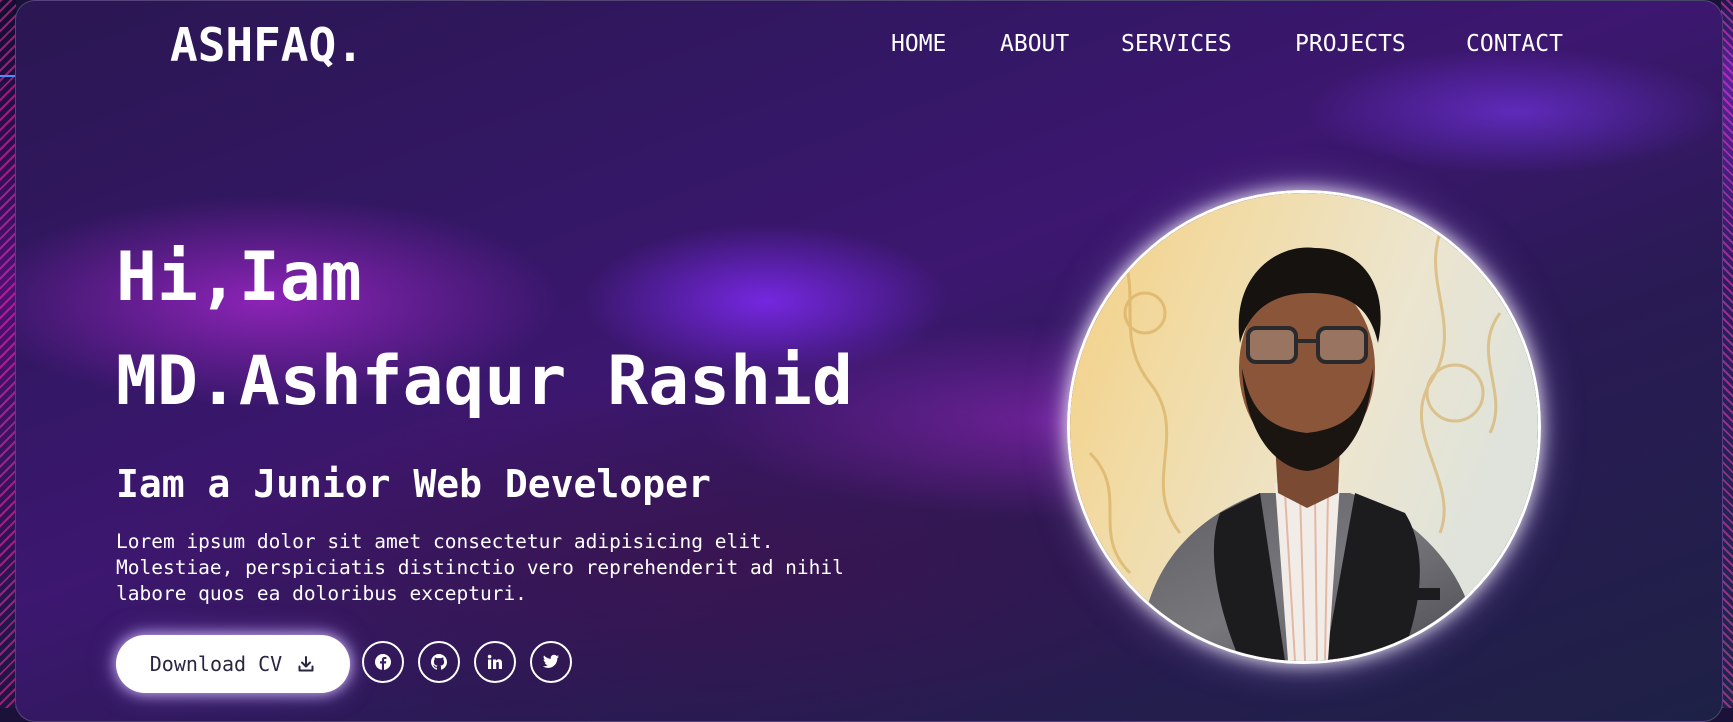 This screenshot has height=722, width=1733. What do you see at coordinates (1034, 44) in the screenshot?
I see `nav-about: ABOUT` at bounding box center [1034, 44].